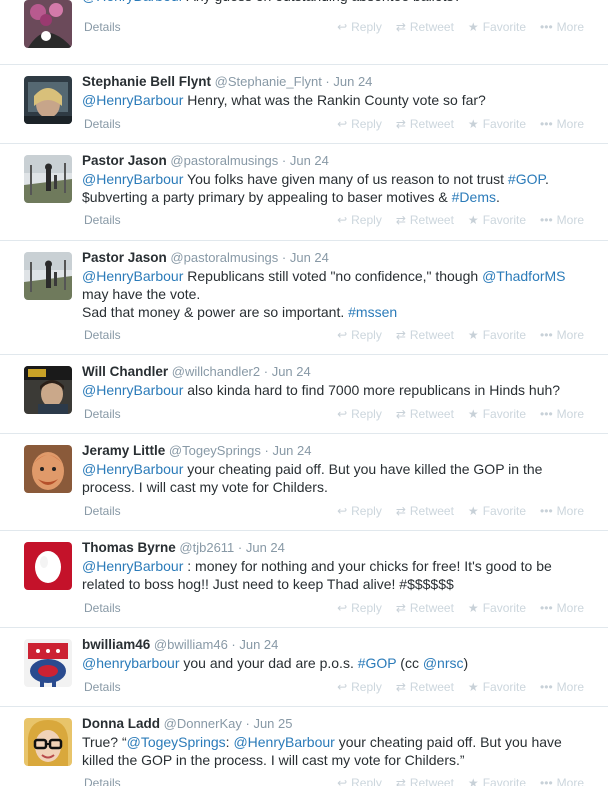  I want to click on tweet-fullname: Stephanie Bell Flynt, so click(146, 81).